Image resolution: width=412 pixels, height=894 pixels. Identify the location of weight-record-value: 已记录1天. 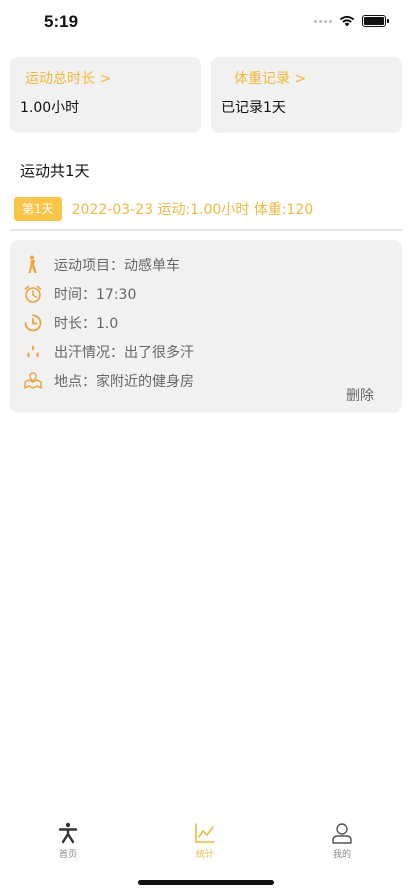
(253, 108).